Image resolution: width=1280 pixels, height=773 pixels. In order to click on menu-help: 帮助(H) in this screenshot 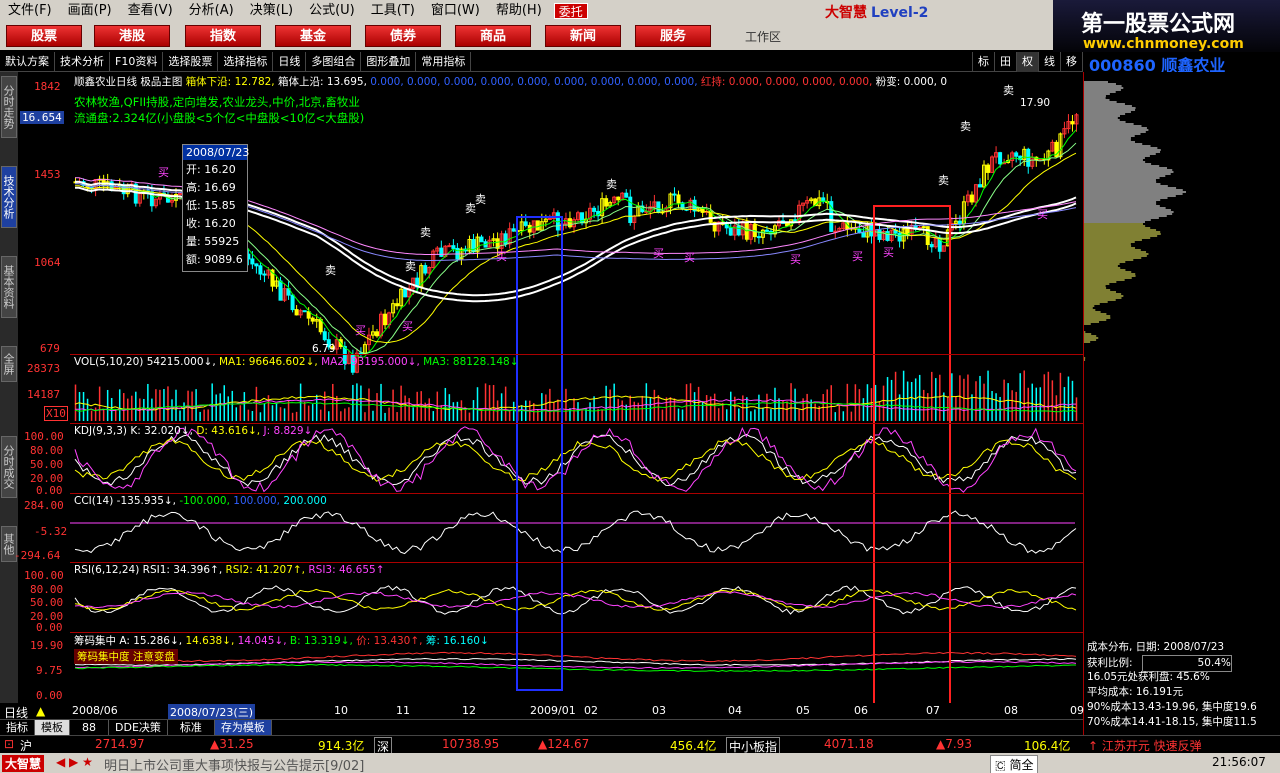, I will do `click(519, 11)`.